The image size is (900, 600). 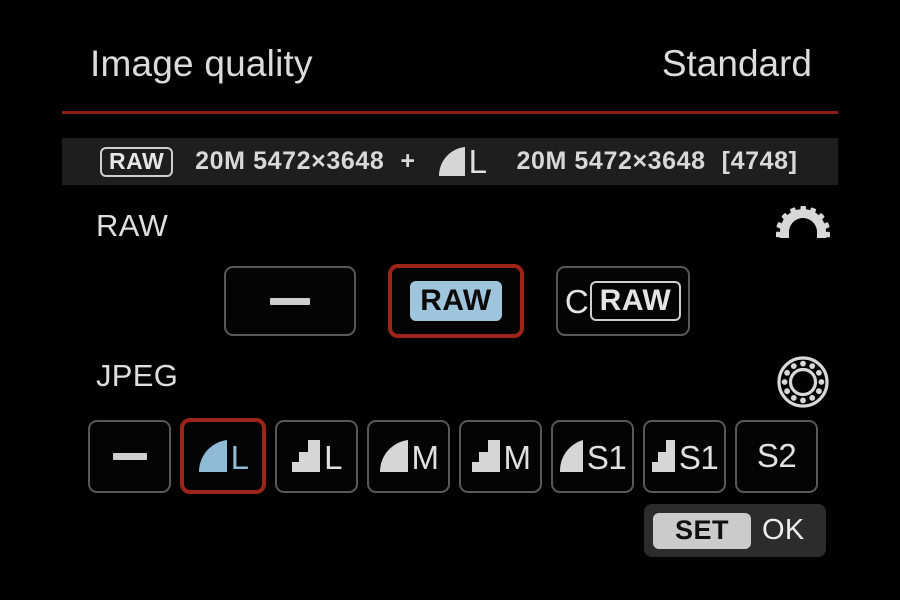 I want to click on shooting-mode-label: Standard, so click(x=736, y=63).